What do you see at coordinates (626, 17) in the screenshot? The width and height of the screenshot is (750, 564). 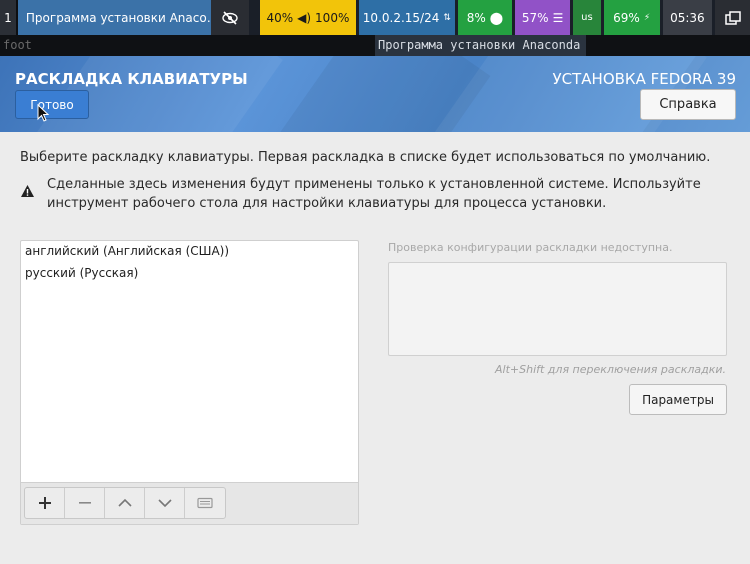 I see `battery-value: 69%` at bounding box center [626, 17].